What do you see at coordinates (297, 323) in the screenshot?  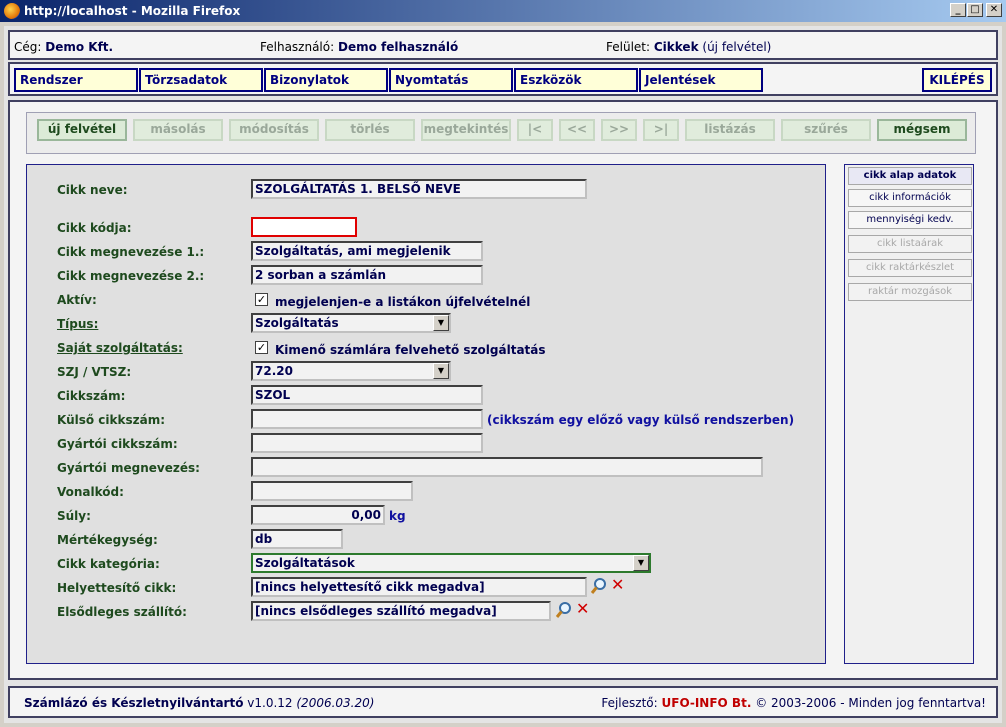 I see `type-selected: Szolgáltatás` at bounding box center [297, 323].